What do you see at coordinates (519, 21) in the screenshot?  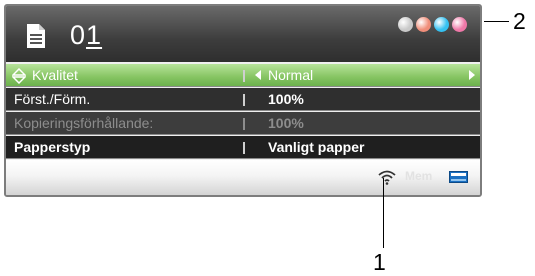 I see `callout-number-2: 2` at bounding box center [519, 21].